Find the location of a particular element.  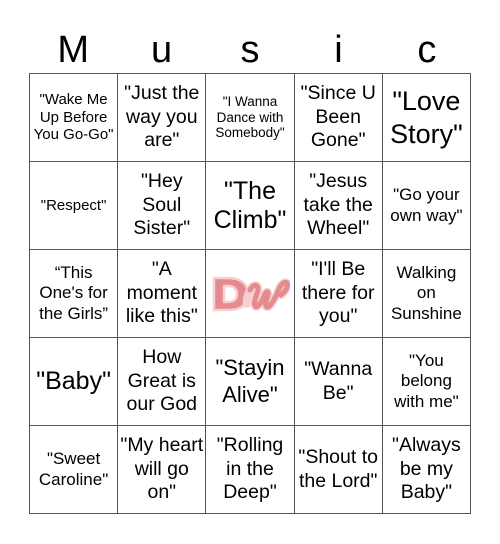

bingo-cell: "Shout to the Lord" is located at coordinates (338, 470).